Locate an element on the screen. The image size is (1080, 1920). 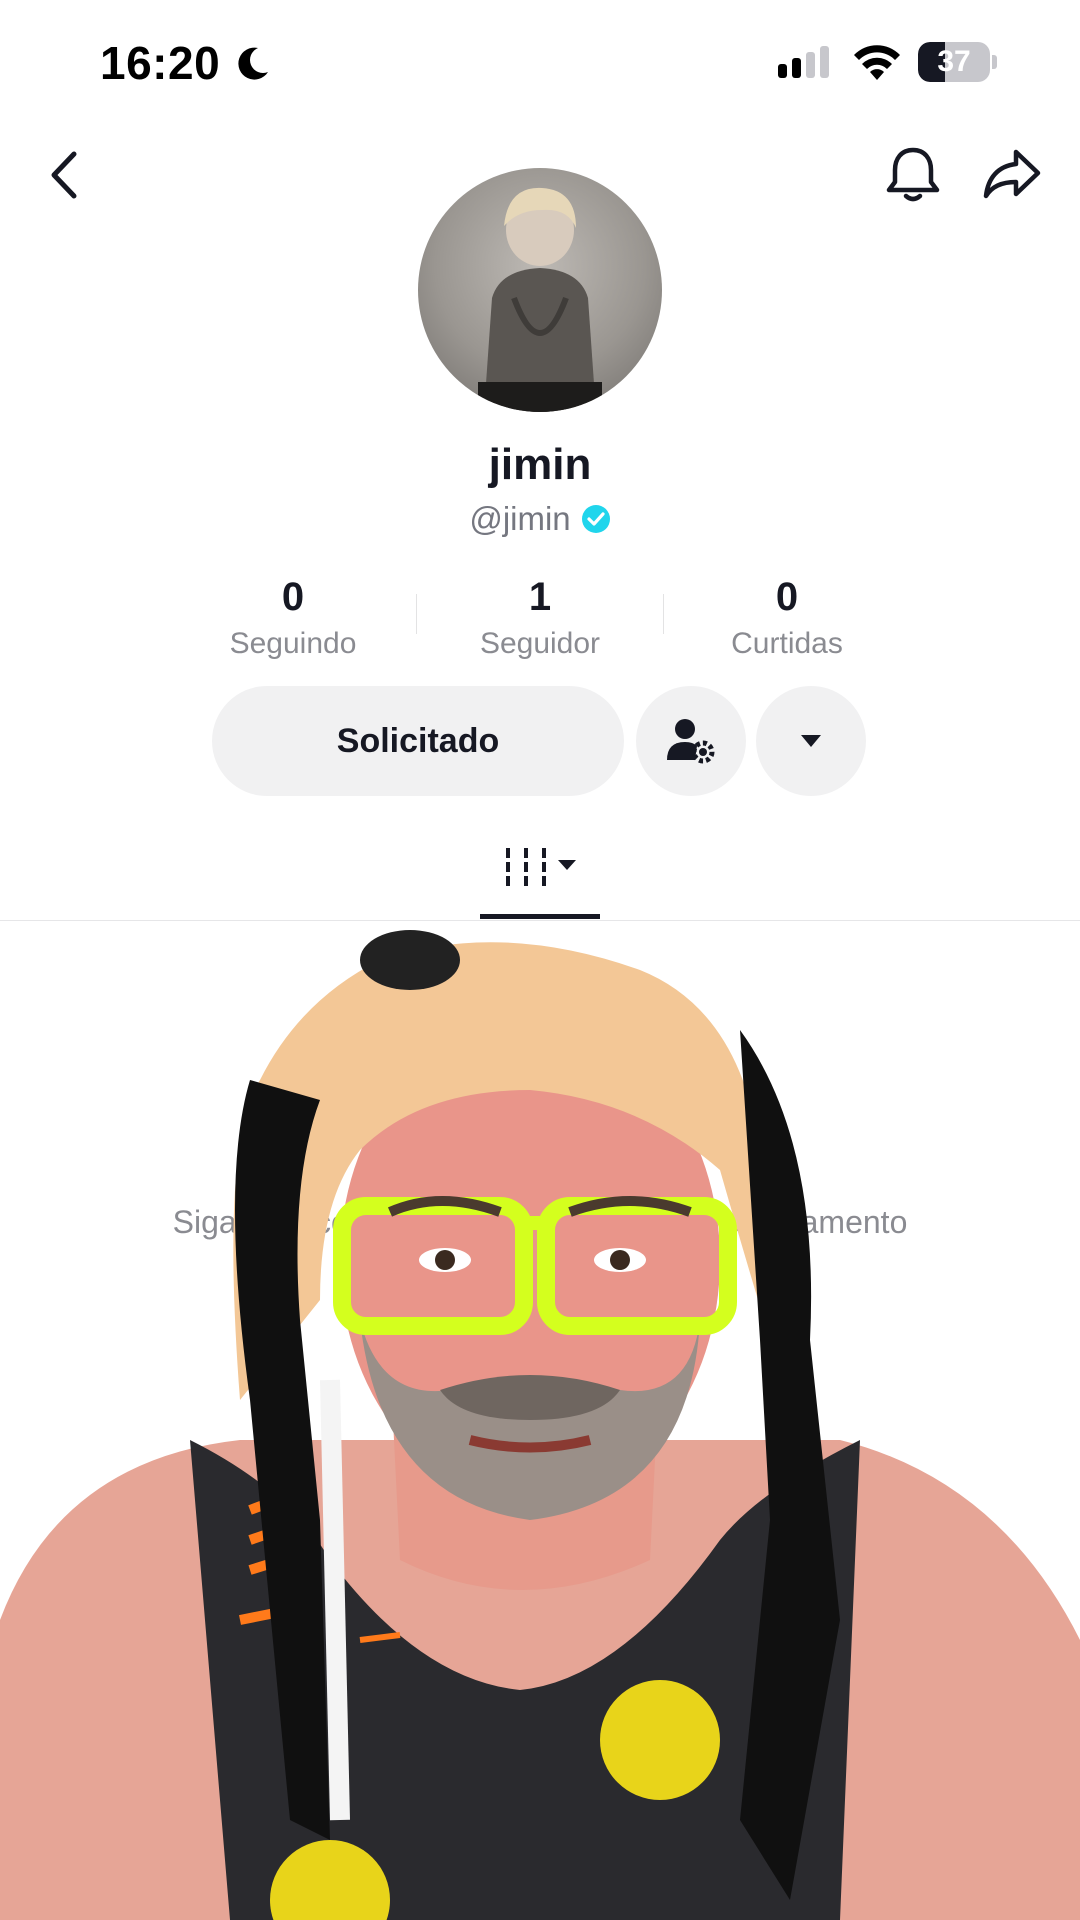
requested-button: Solicitado is located at coordinates (418, 741).